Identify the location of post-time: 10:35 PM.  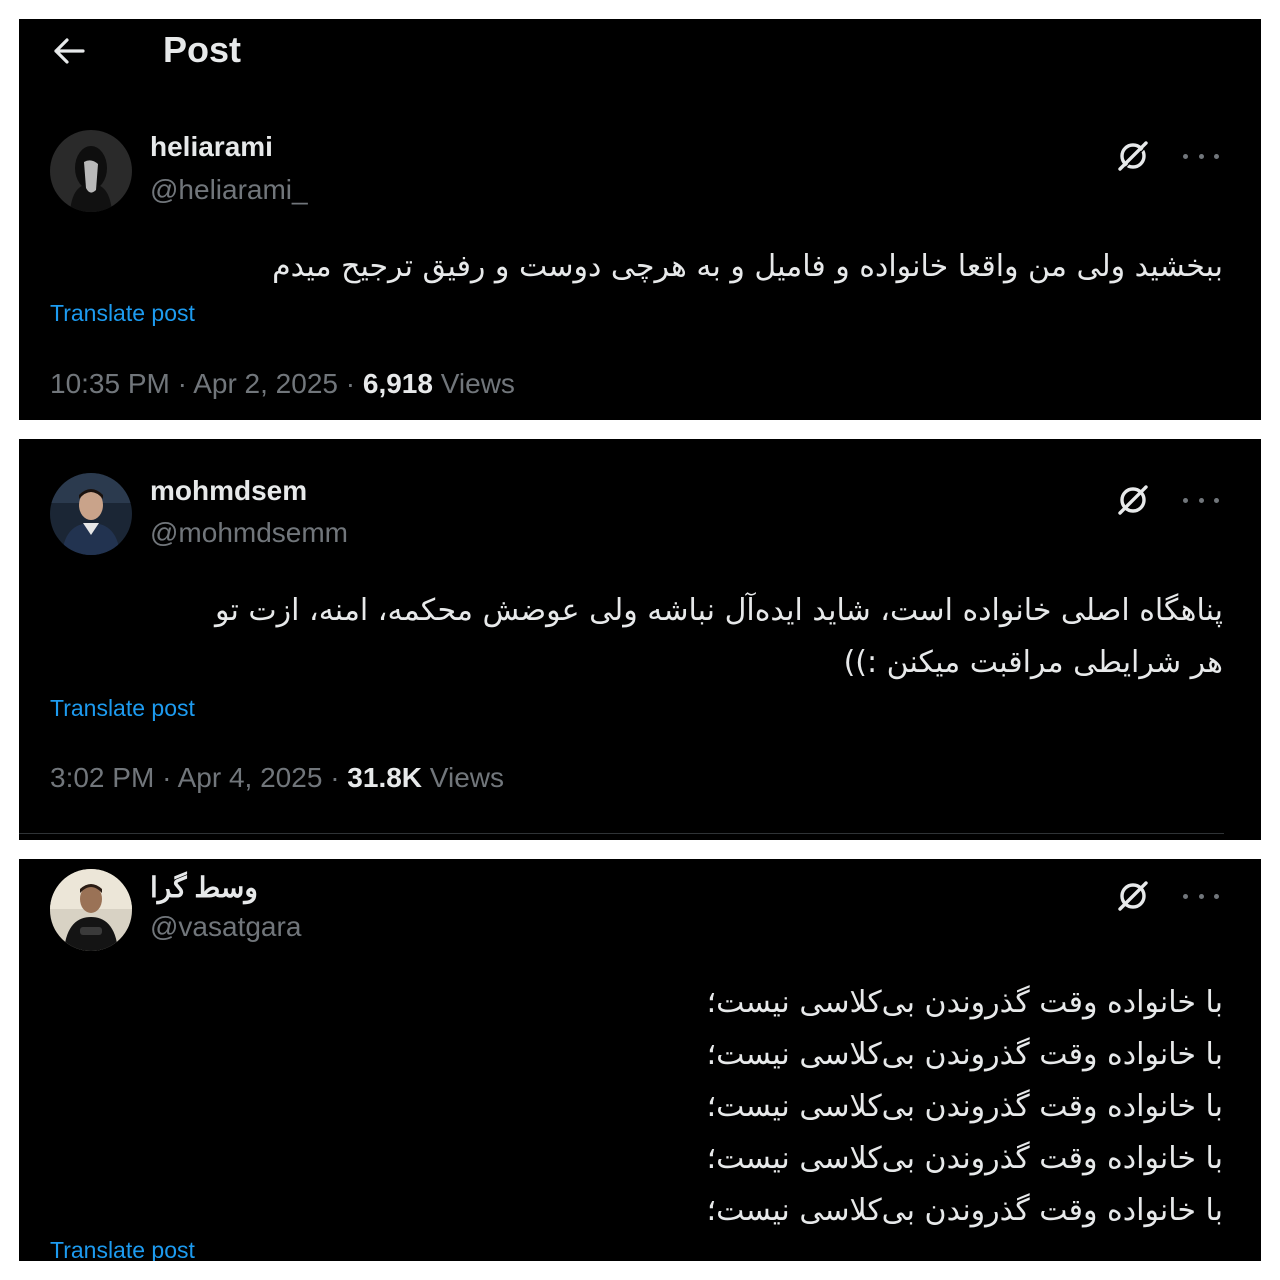
(110, 383).